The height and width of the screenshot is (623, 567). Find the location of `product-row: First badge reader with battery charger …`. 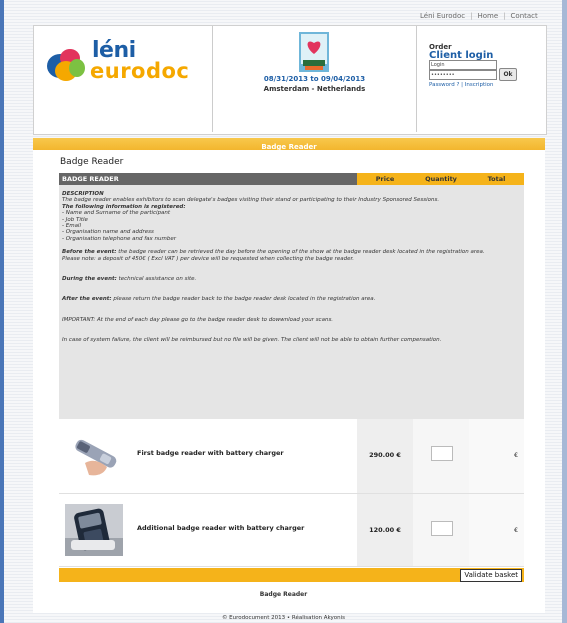

product-row: First badge reader with battery charger … is located at coordinates (291, 456).